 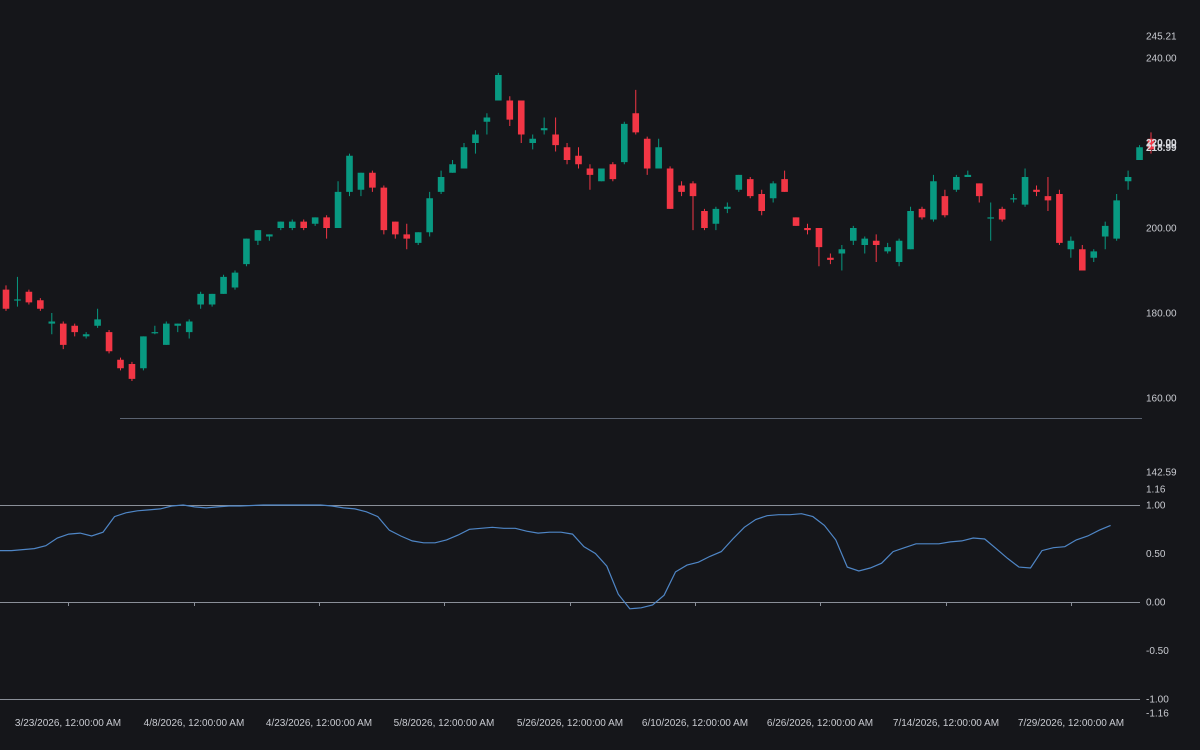 What do you see at coordinates (1156, 554) in the screenshot?
I see `oscillator-axis-tick-label: 0.50` at bounding box center [1156, 554].